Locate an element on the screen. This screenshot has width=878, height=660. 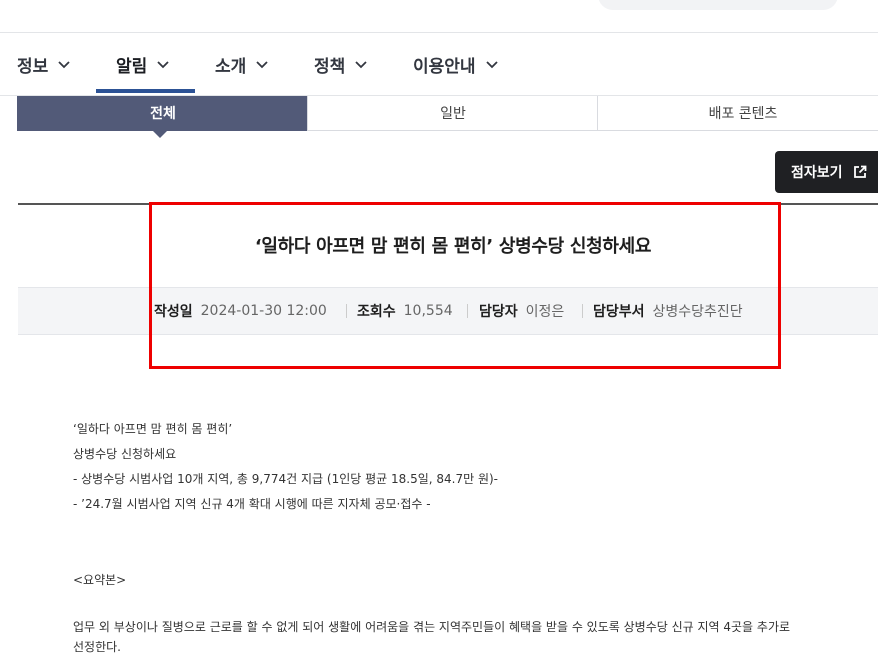
meta-manager: 담당자 이정은 is located at coordinates (521, 311).